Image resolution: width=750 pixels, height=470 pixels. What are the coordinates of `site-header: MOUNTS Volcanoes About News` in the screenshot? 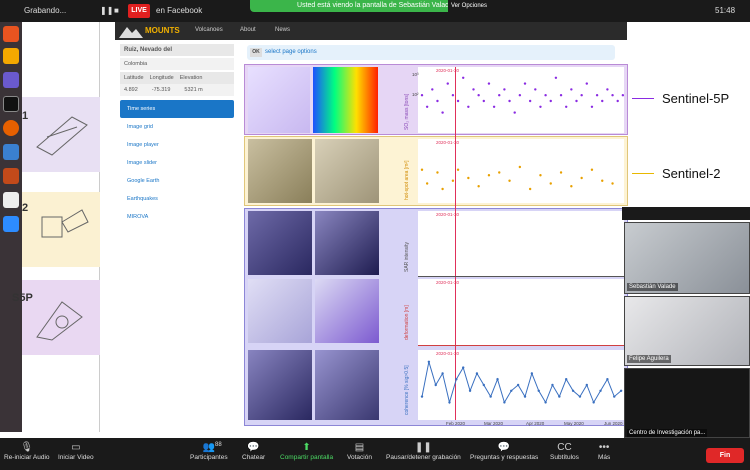 It's located at (371, 31).